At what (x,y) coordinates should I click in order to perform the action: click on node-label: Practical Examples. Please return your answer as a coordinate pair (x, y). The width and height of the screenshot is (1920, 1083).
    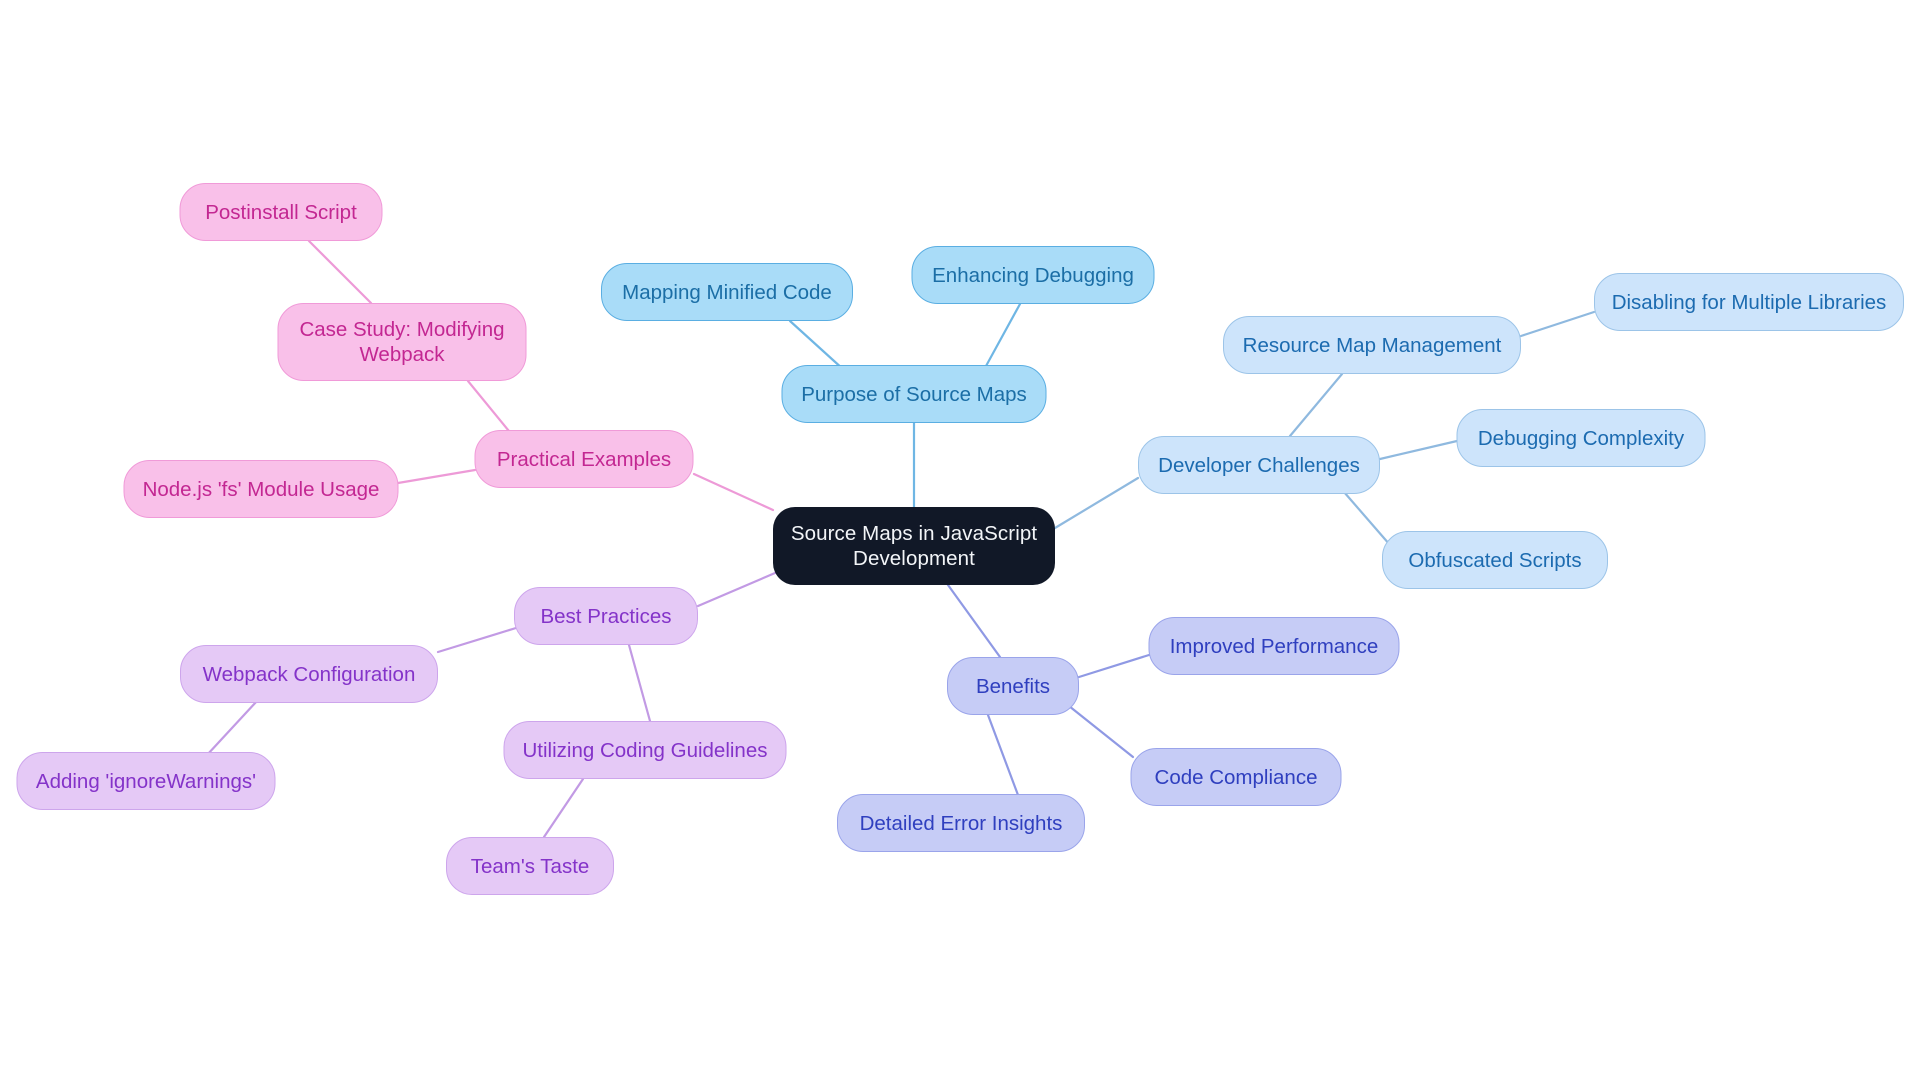
    Looking at the image, I should click on (584, 459).